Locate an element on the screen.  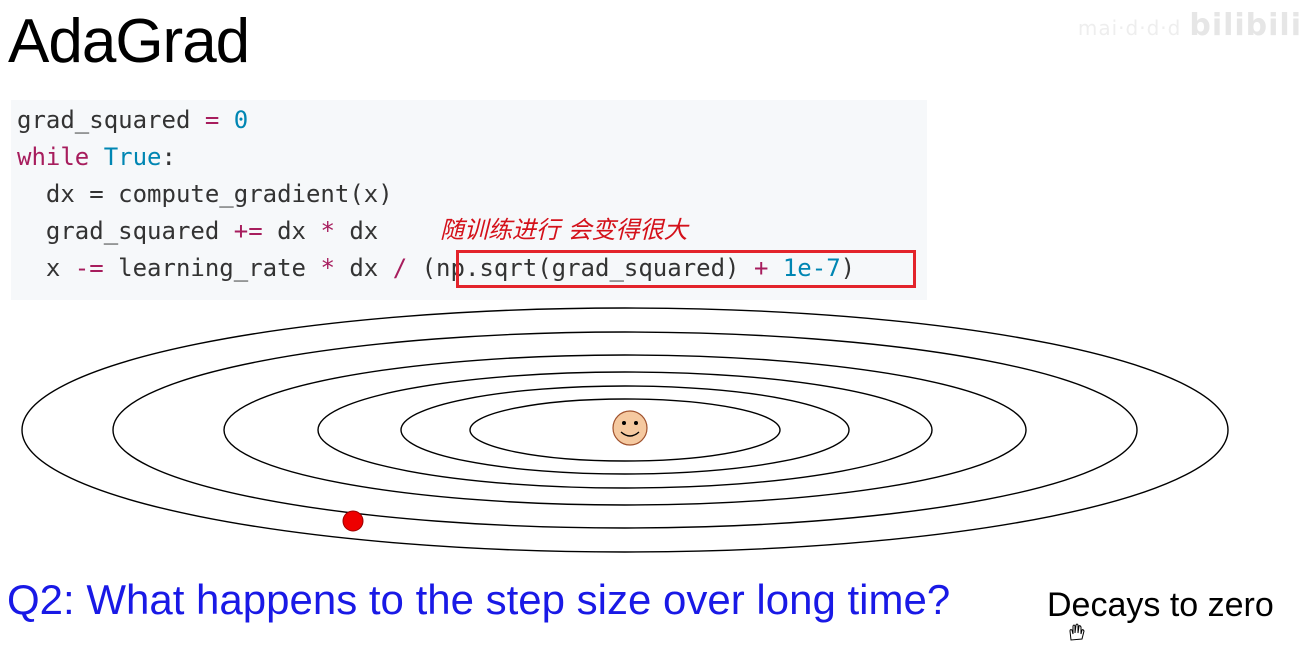
handwritten-annotation: 随训练进行 会变得很大 is located at coordinates (564, 230).